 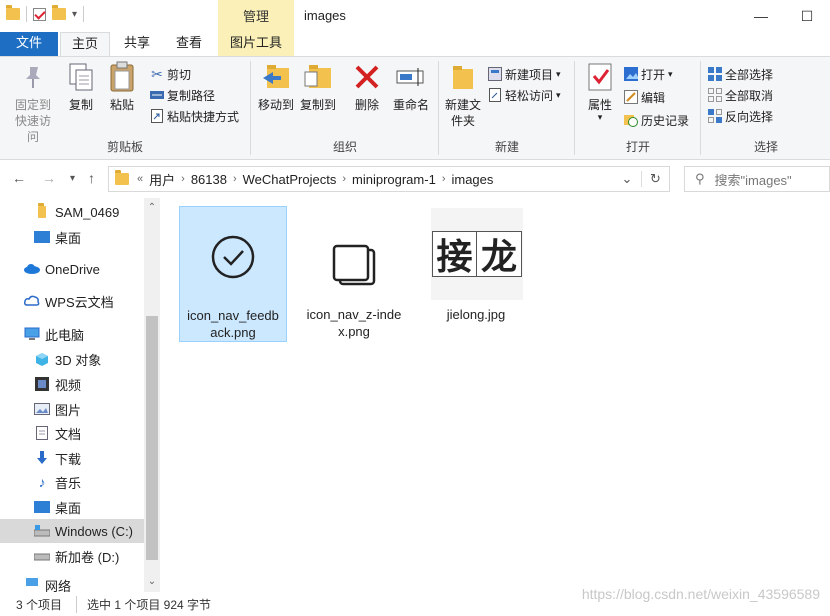 I want to click on paste-button: 粘贴, so click(x=122, y=87).